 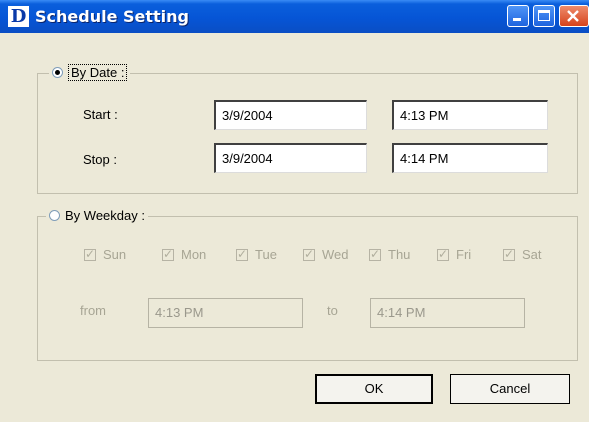 I want to click on ok-button: OK, so click(x=374, y=389).